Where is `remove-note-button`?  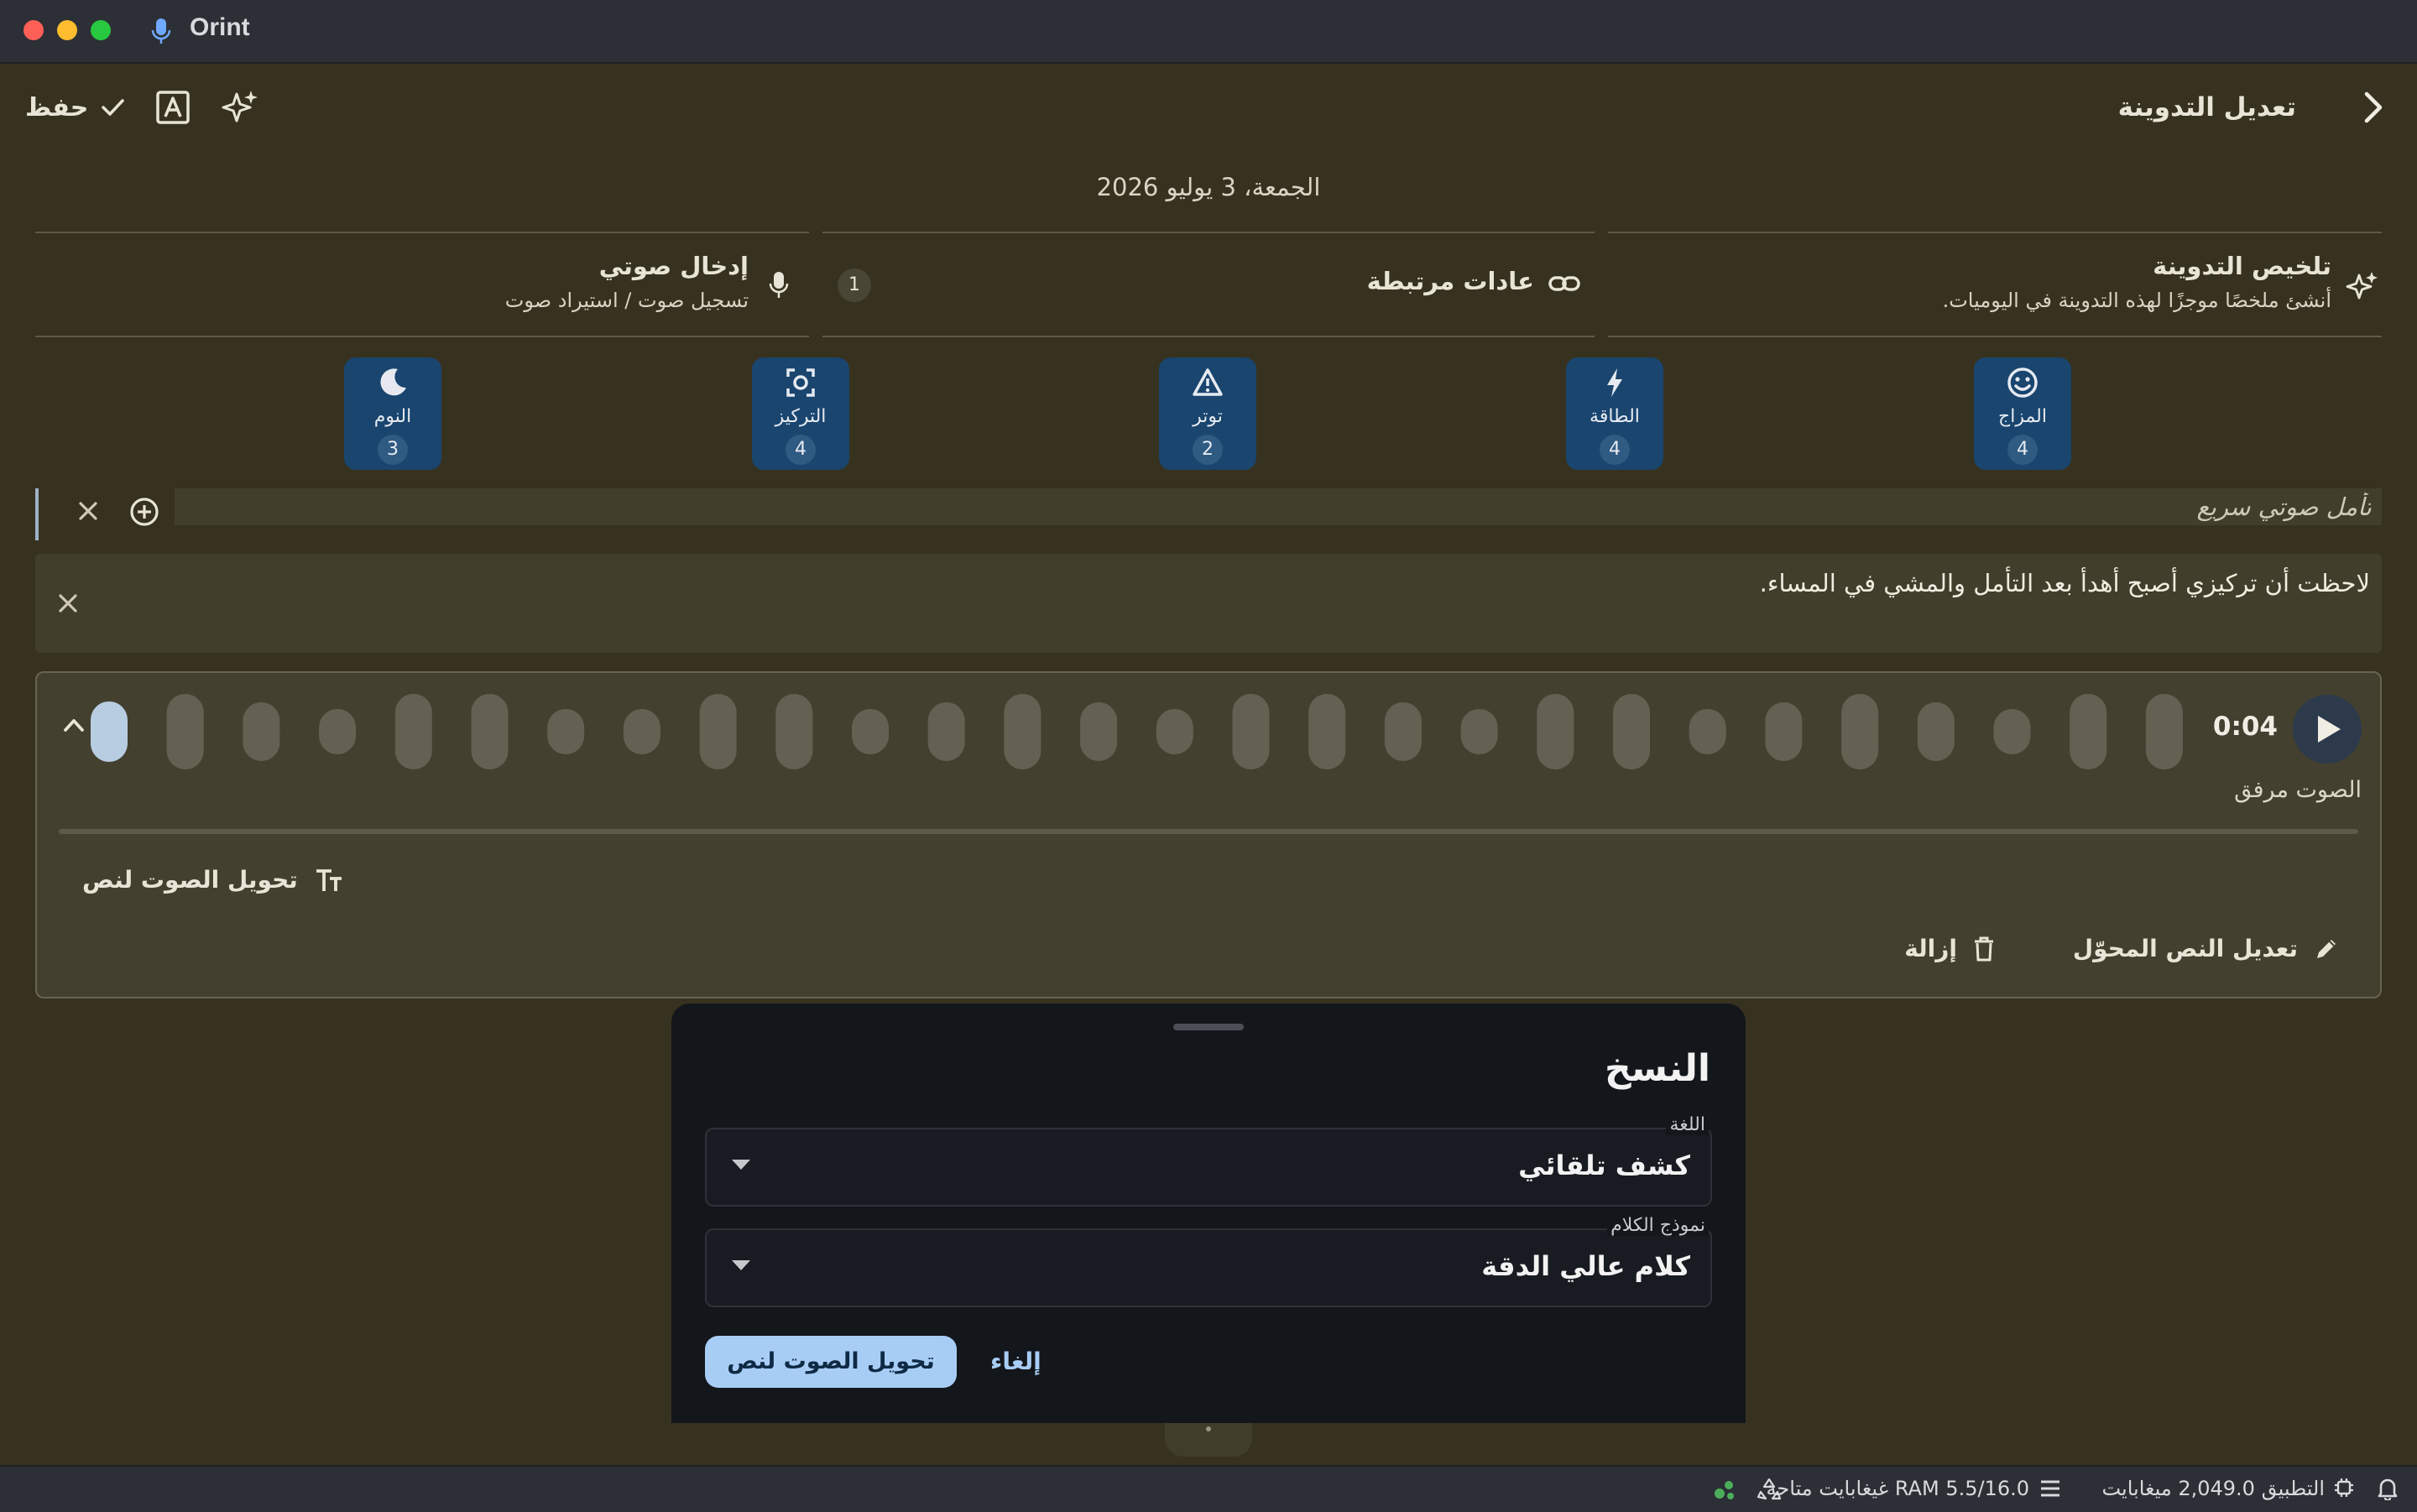 remove-note-button is located at coordinates (68, 603).